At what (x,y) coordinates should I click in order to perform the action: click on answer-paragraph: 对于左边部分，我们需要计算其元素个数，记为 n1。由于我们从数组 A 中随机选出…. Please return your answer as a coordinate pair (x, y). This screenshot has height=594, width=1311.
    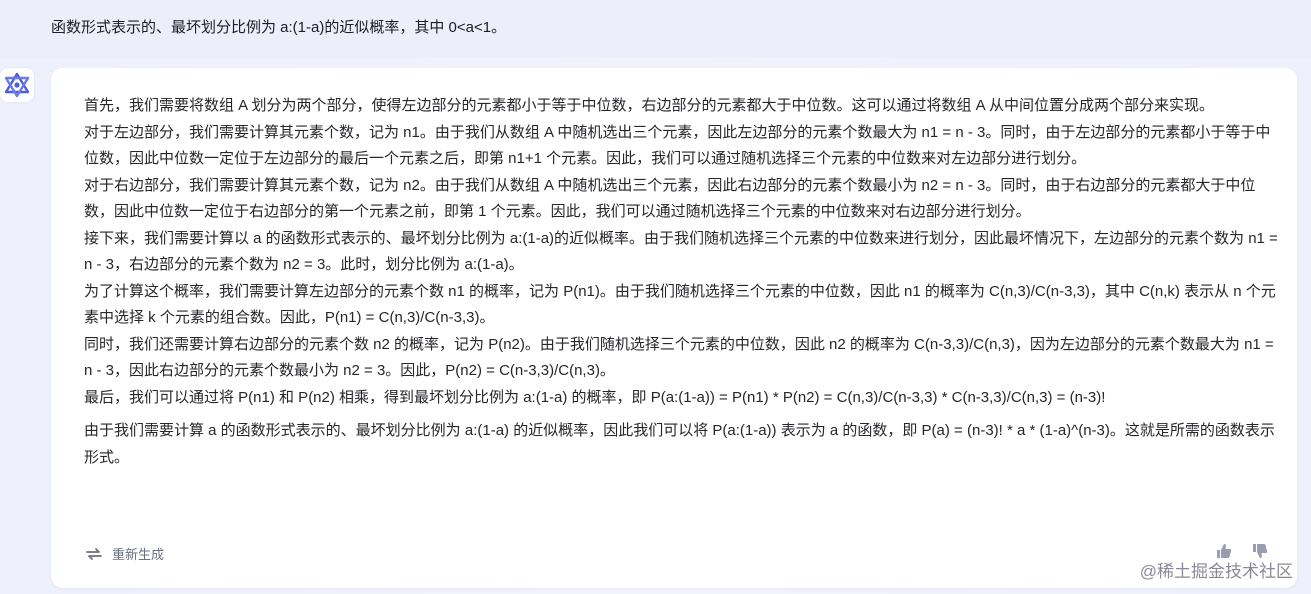
    Looking at the image, I should click on (677, 145).